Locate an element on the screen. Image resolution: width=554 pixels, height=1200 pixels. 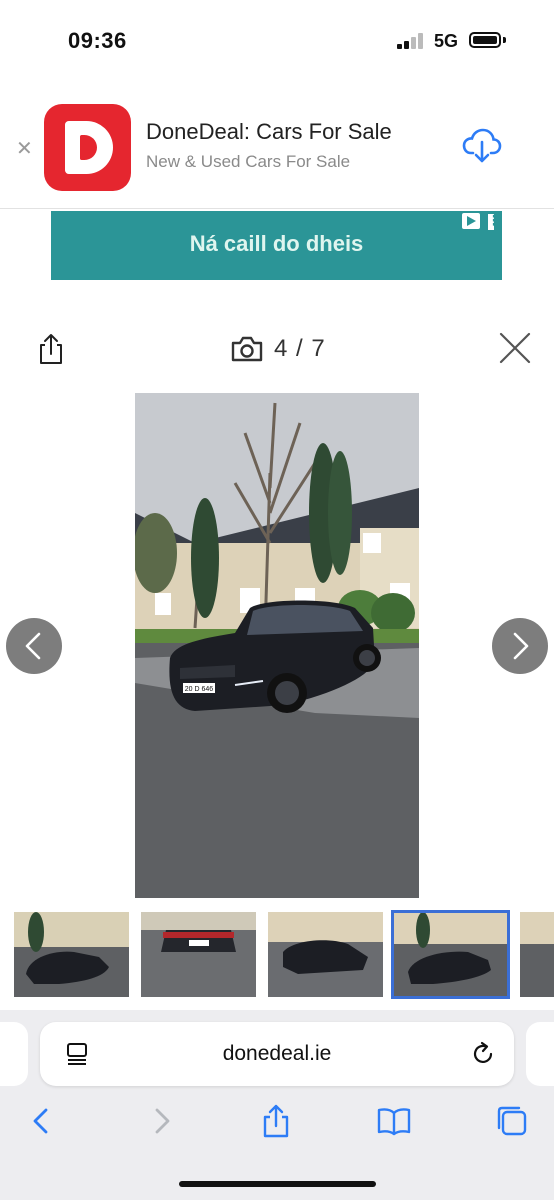
battery-cap is located at coordinates (504, 40).